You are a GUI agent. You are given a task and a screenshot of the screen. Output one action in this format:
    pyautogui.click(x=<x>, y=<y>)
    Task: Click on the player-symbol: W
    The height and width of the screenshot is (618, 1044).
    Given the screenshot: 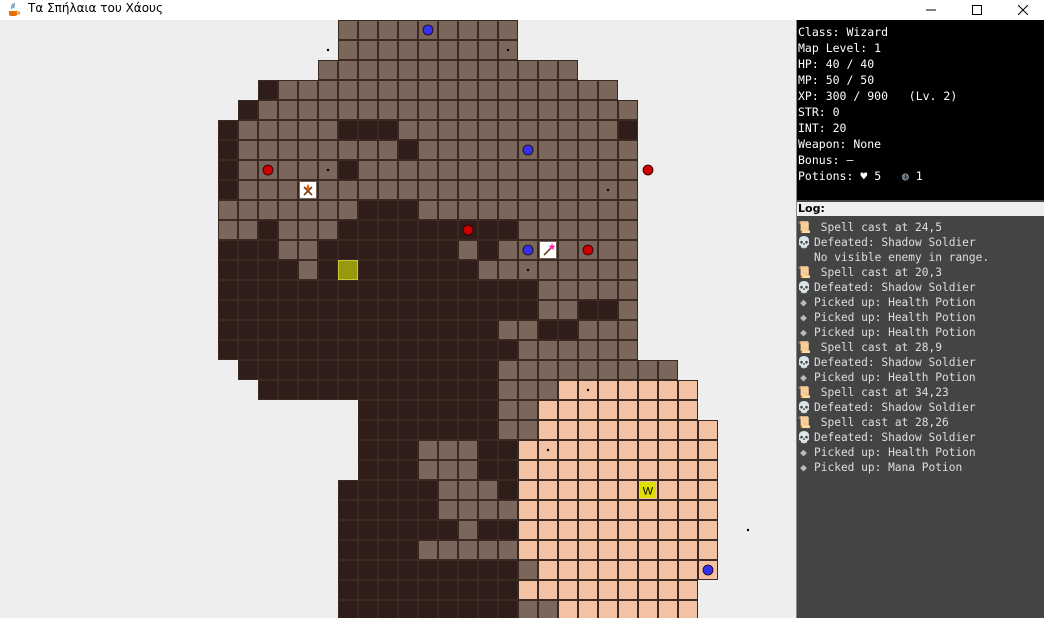 What is the action you would take?
    pyautogui.click(x=648, y=492)
    